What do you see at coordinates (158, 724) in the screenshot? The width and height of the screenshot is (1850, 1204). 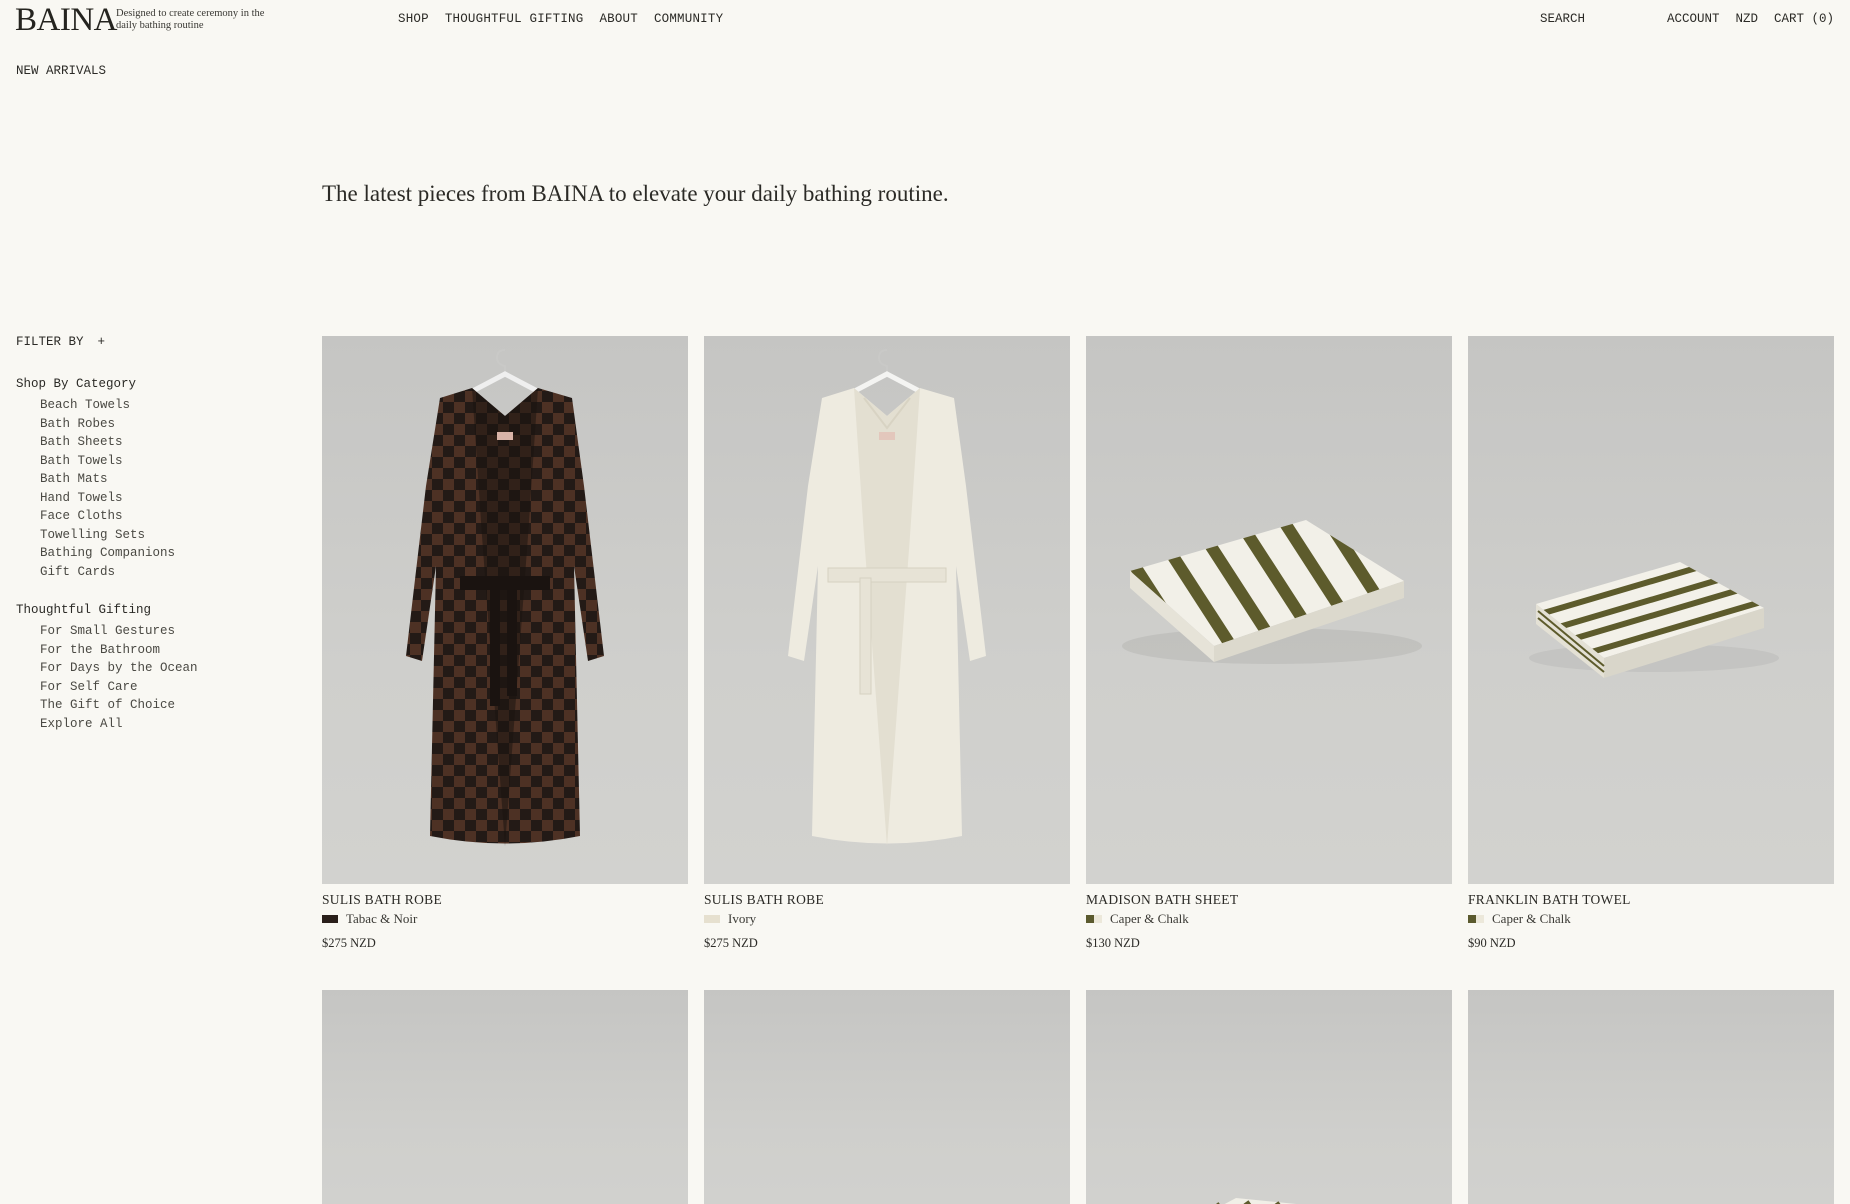 I see `gifting-explore-all: Explore All` at bounding box center [158, 724].